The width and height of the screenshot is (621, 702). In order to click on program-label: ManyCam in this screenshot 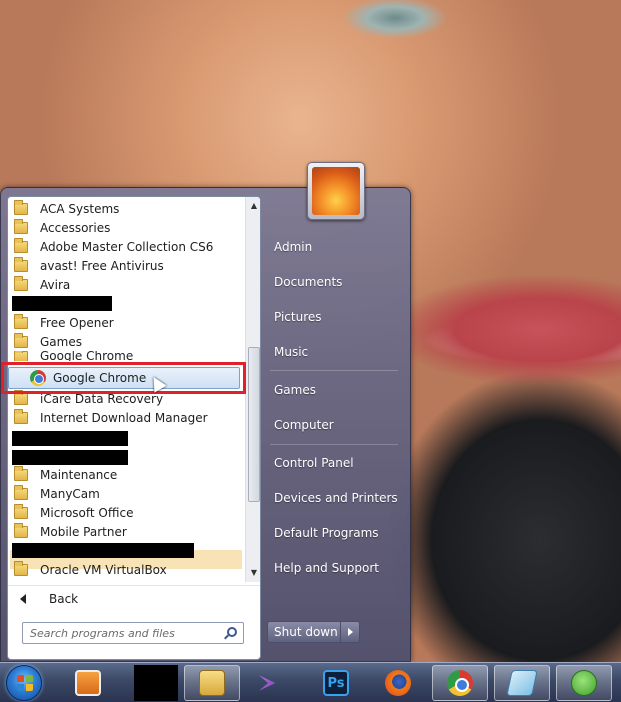, I will do `click(70, 493)`.